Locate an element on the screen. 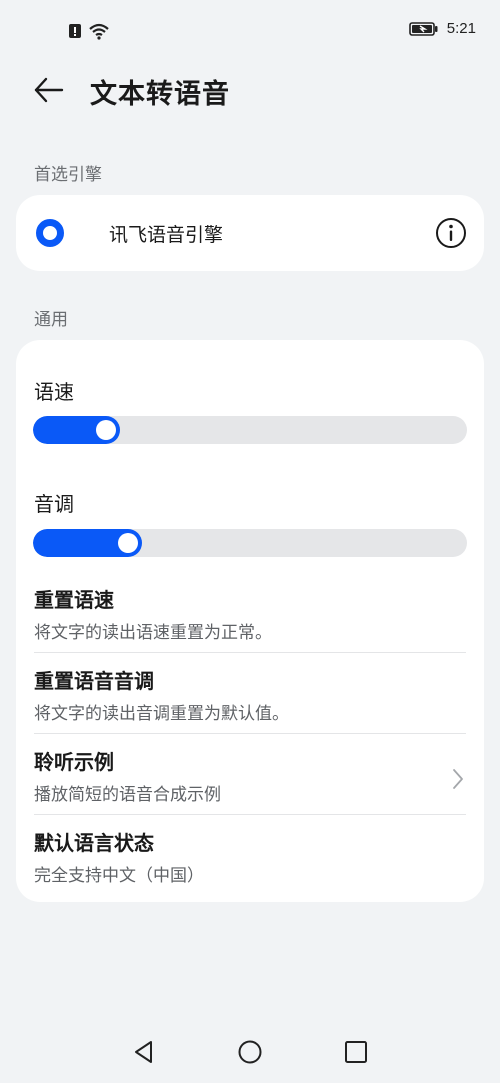 The image size is (500, 1083). system-nav-bar is located at coordinates (250, 1051).